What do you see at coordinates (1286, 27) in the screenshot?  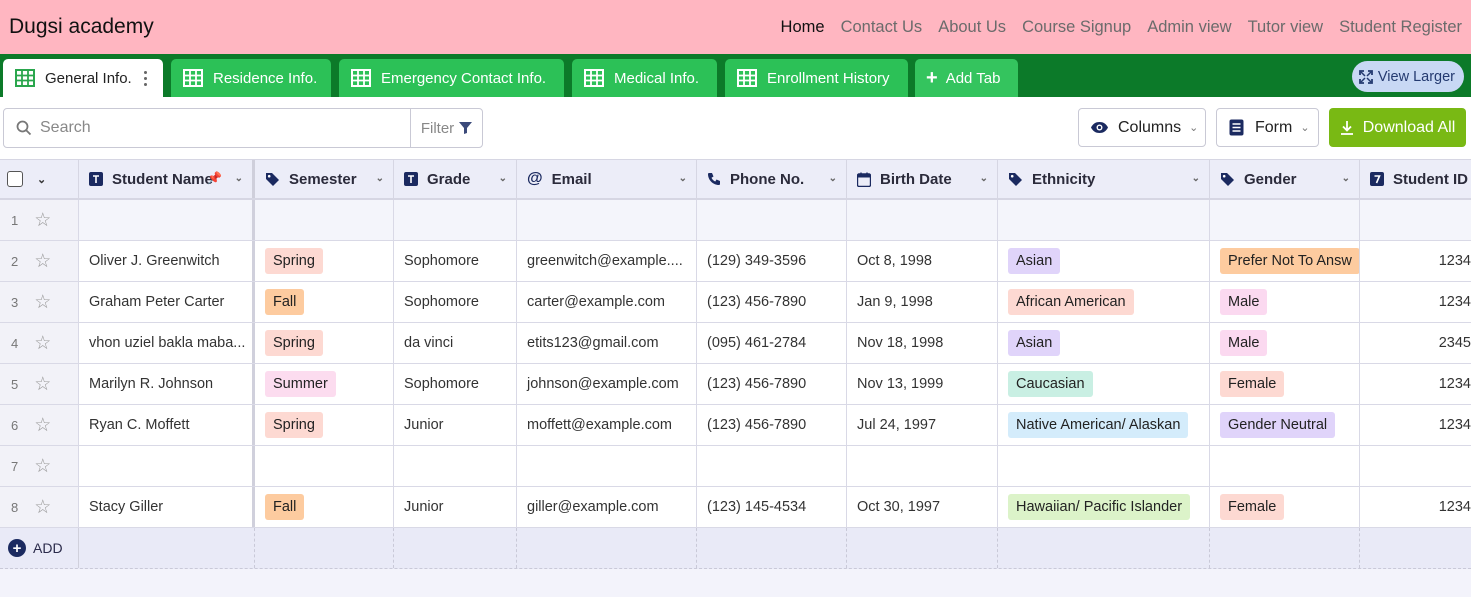 I see `nav-tutor-view: Tutor view` at bounding box center [1286, 27].